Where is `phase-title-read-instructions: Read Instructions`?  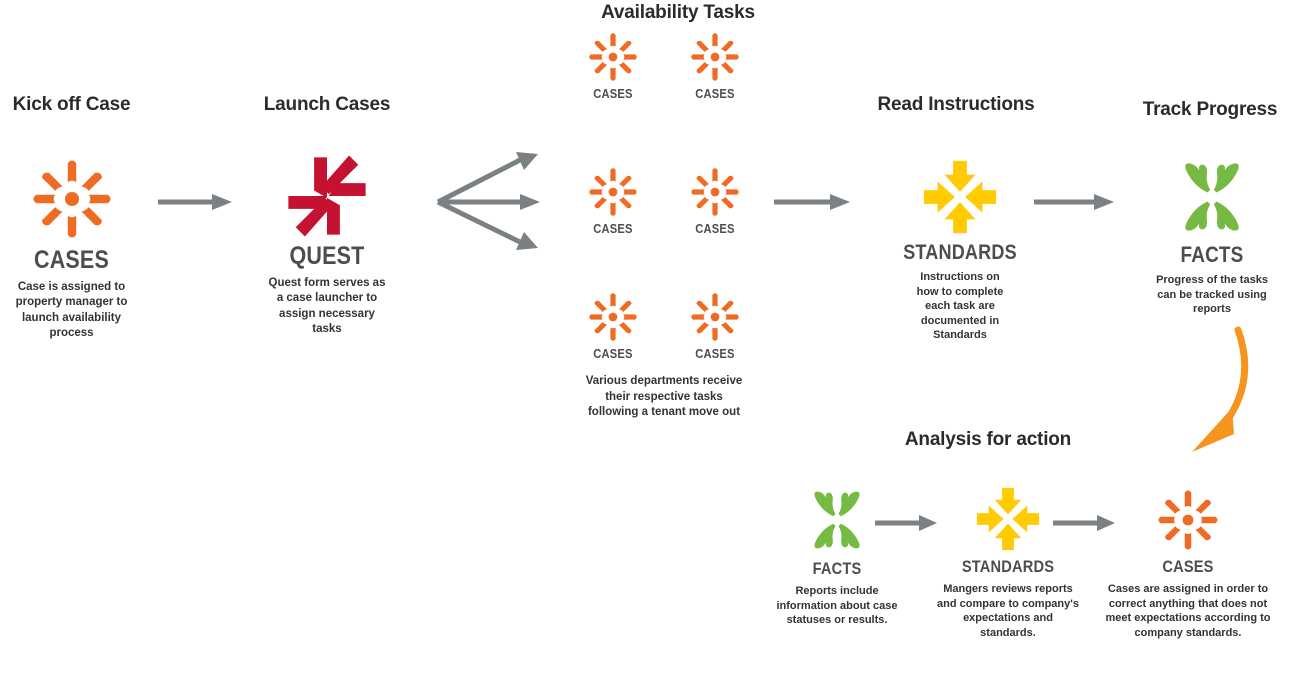 phase-title-read-instructions: Read Instructions is located at coordinates (956, 104).